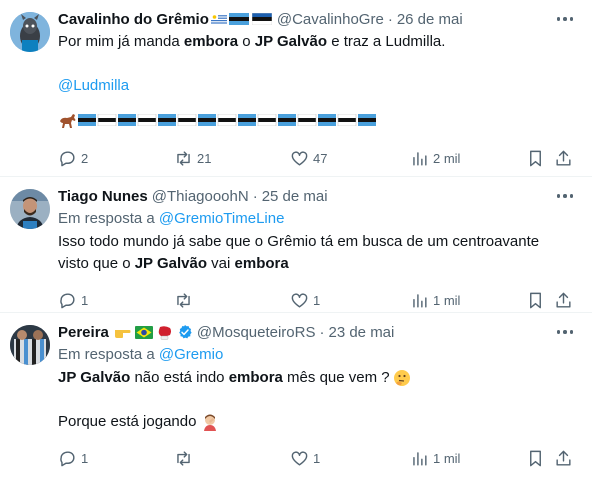 The image size is (592, 481). What do you see at coordinates (386, 41) in the screenshot?
I see `text-segment: e traz a Ludmilla.` at bounding box center [386, 41].